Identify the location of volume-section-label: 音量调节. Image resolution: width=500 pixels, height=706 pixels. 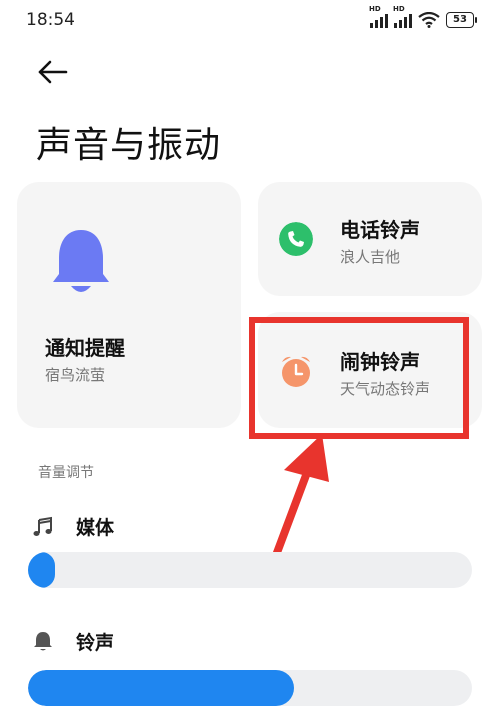
(66, 473).